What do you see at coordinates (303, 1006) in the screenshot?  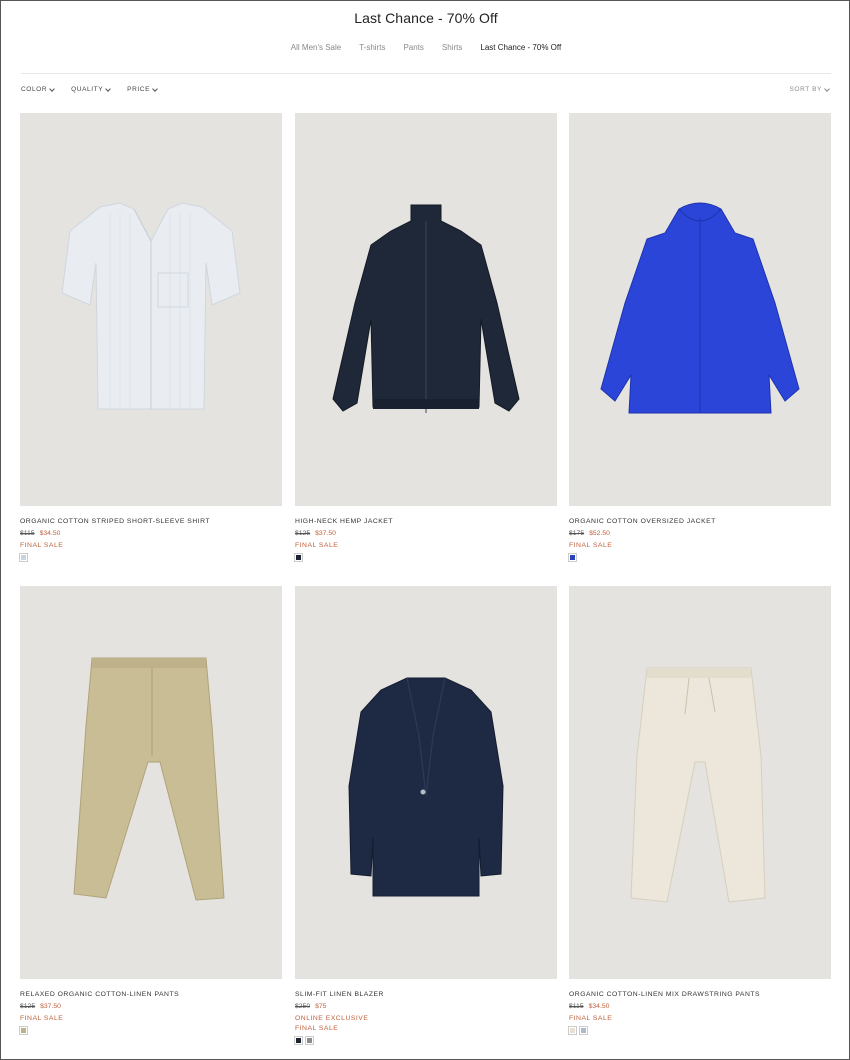 I see `original-price: $250` at bounding box center [303, 1006].